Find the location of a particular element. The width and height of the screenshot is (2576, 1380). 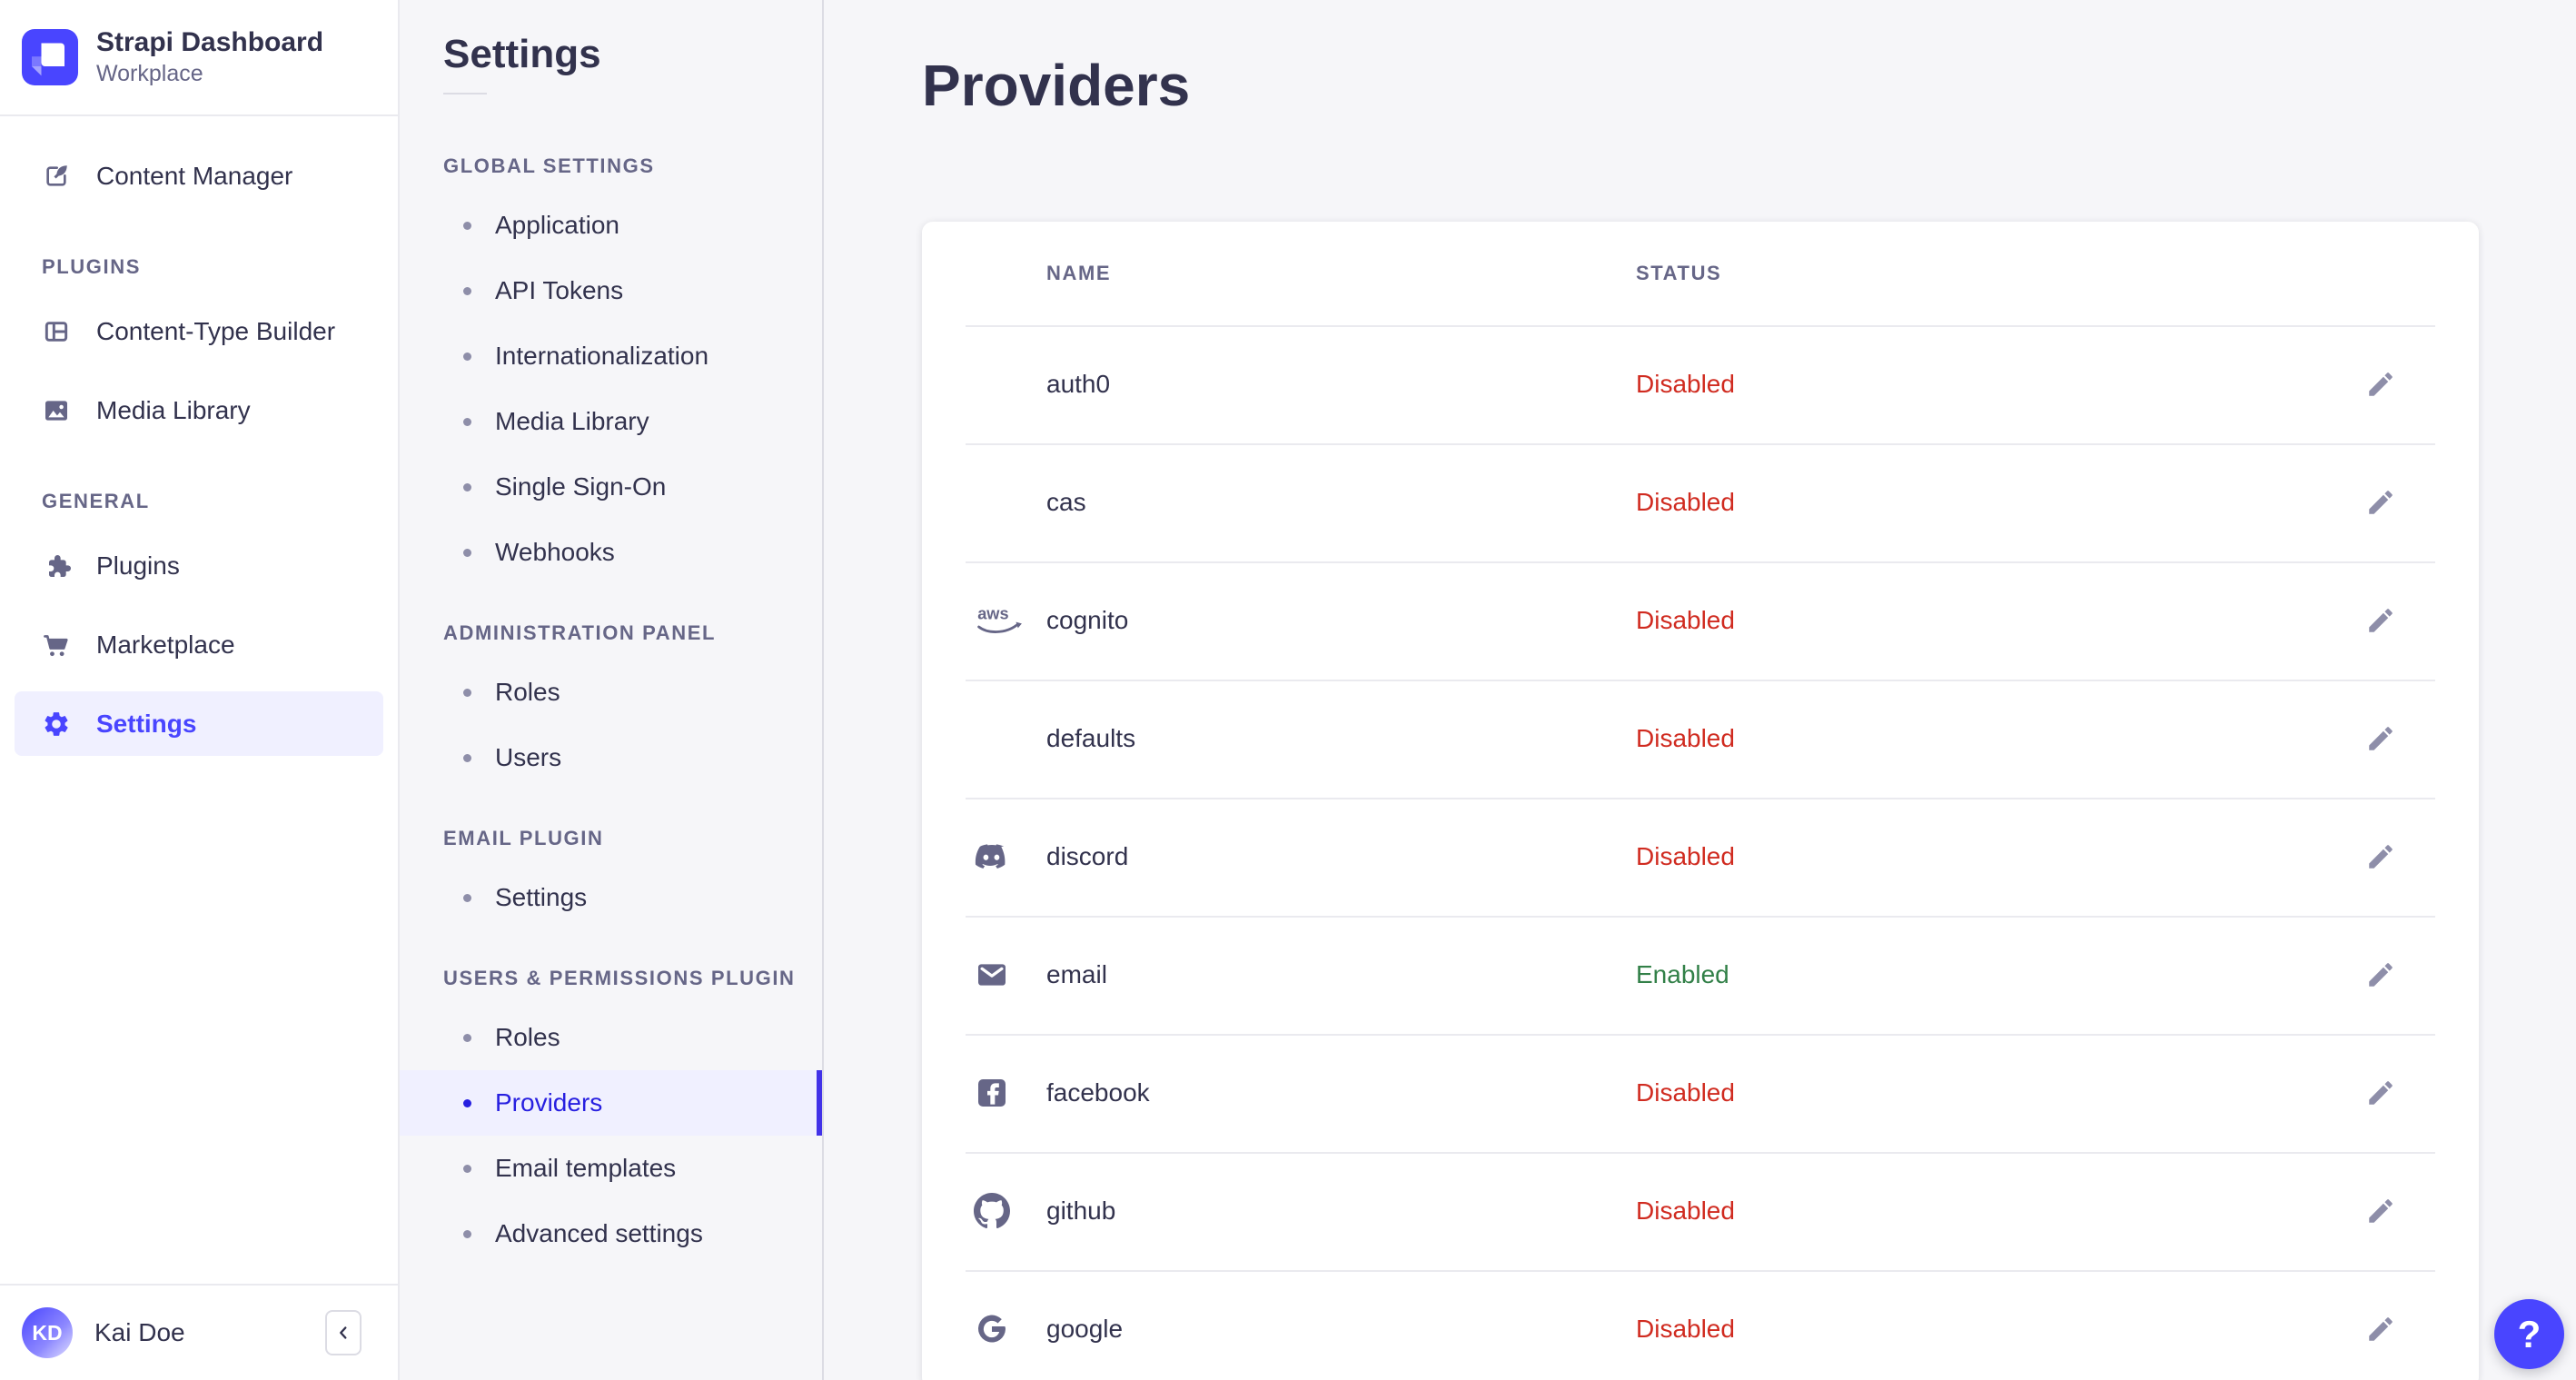

sidebar-item-content-type-builder: Content-Type Builder is located at coordinates (199, 331).